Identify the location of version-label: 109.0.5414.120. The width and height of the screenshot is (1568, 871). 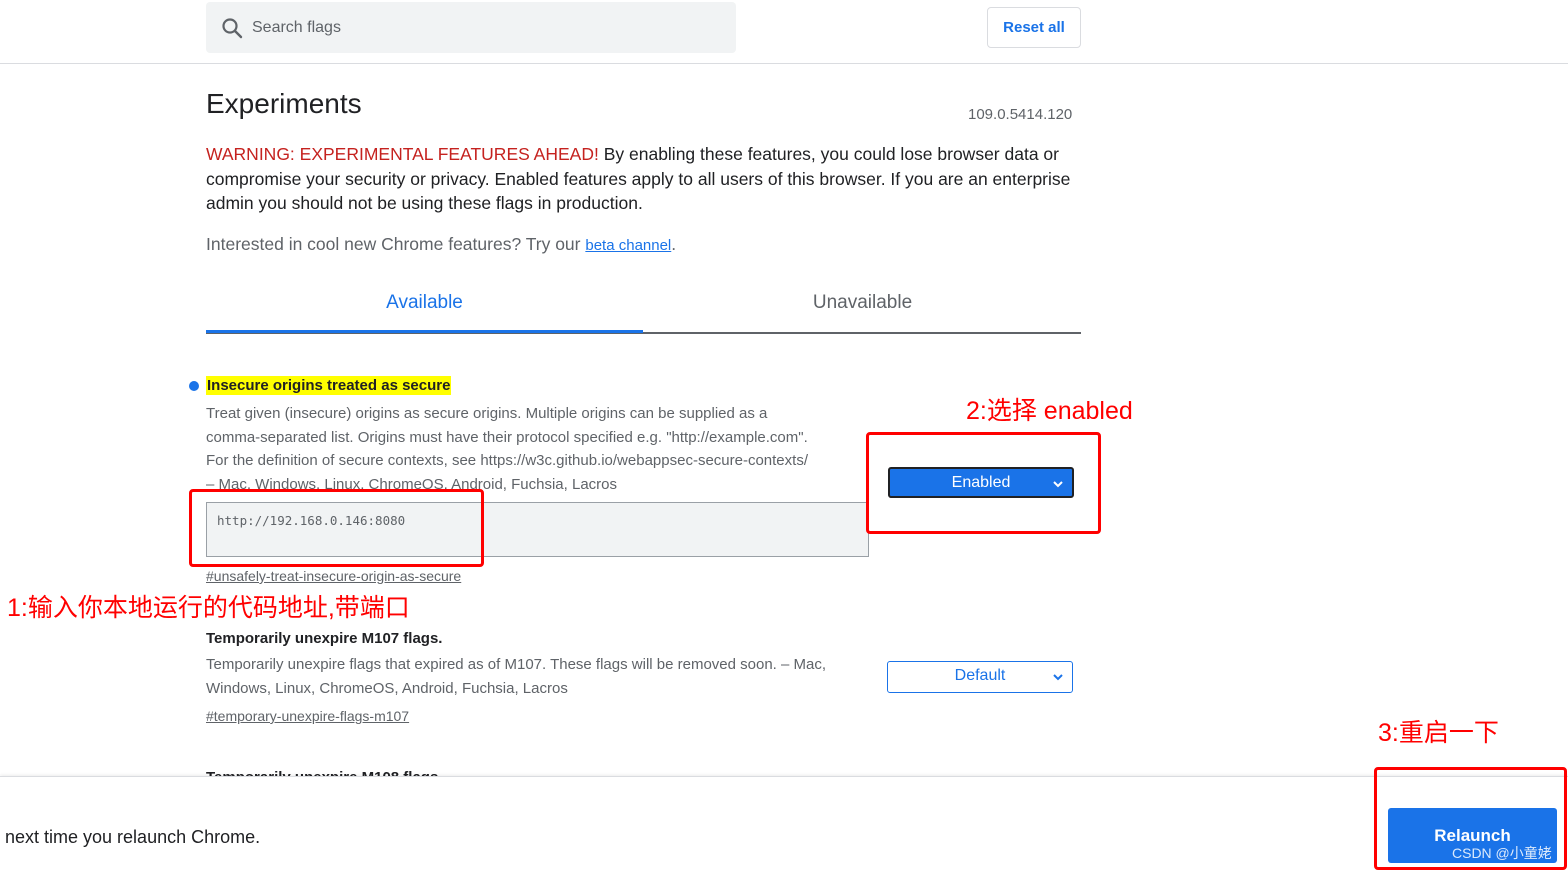
(1020, 114).